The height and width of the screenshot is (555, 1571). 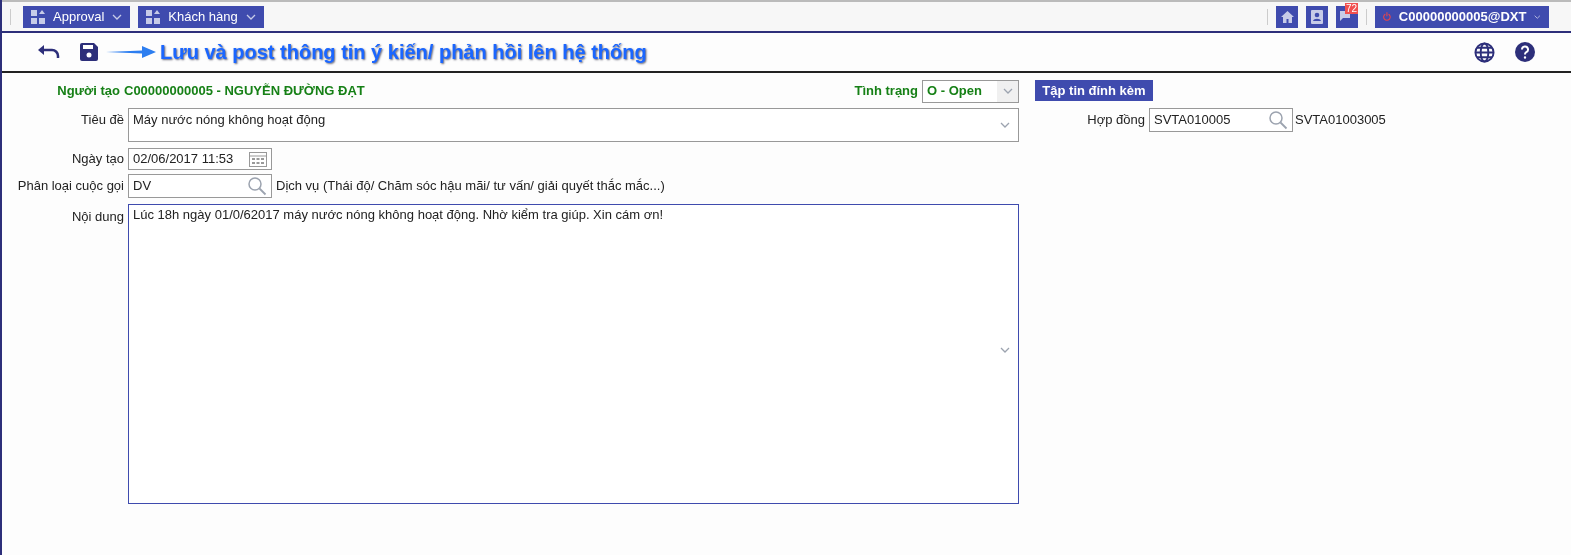 I want to click on contract-value: SVTA010005, so click(x=1193, y=120).